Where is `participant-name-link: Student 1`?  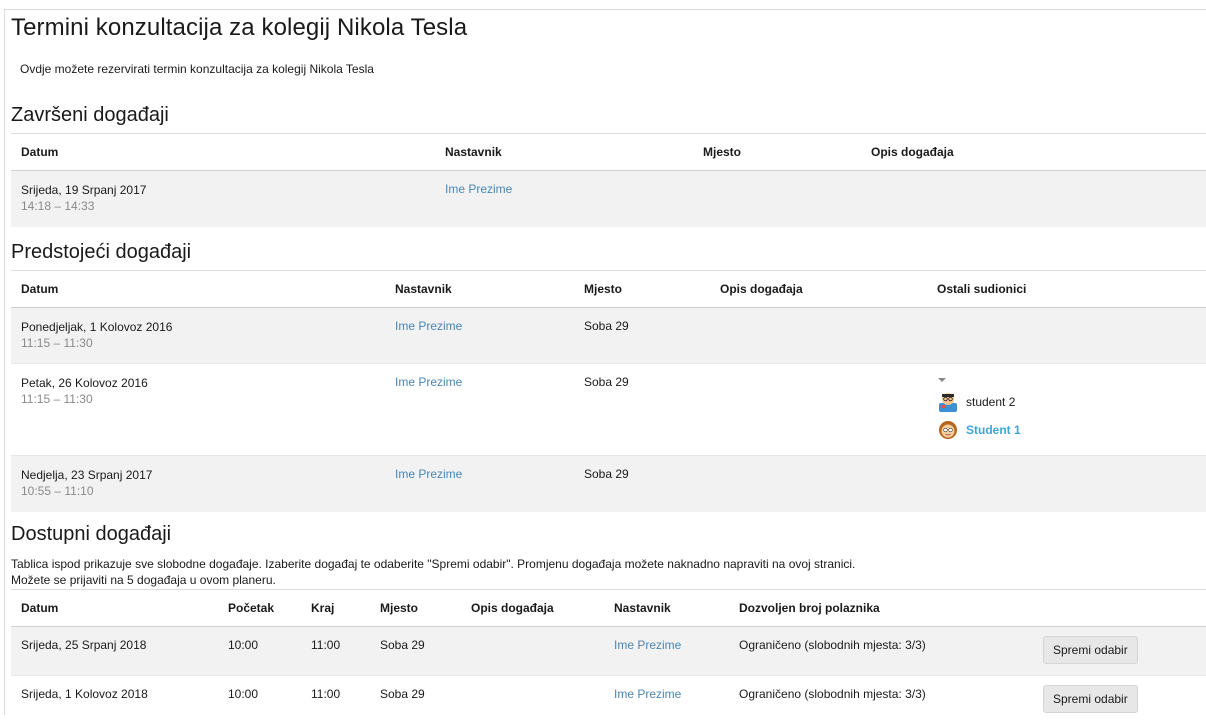
participant-name-link: Student 1 is located at coordinates (993, 430).